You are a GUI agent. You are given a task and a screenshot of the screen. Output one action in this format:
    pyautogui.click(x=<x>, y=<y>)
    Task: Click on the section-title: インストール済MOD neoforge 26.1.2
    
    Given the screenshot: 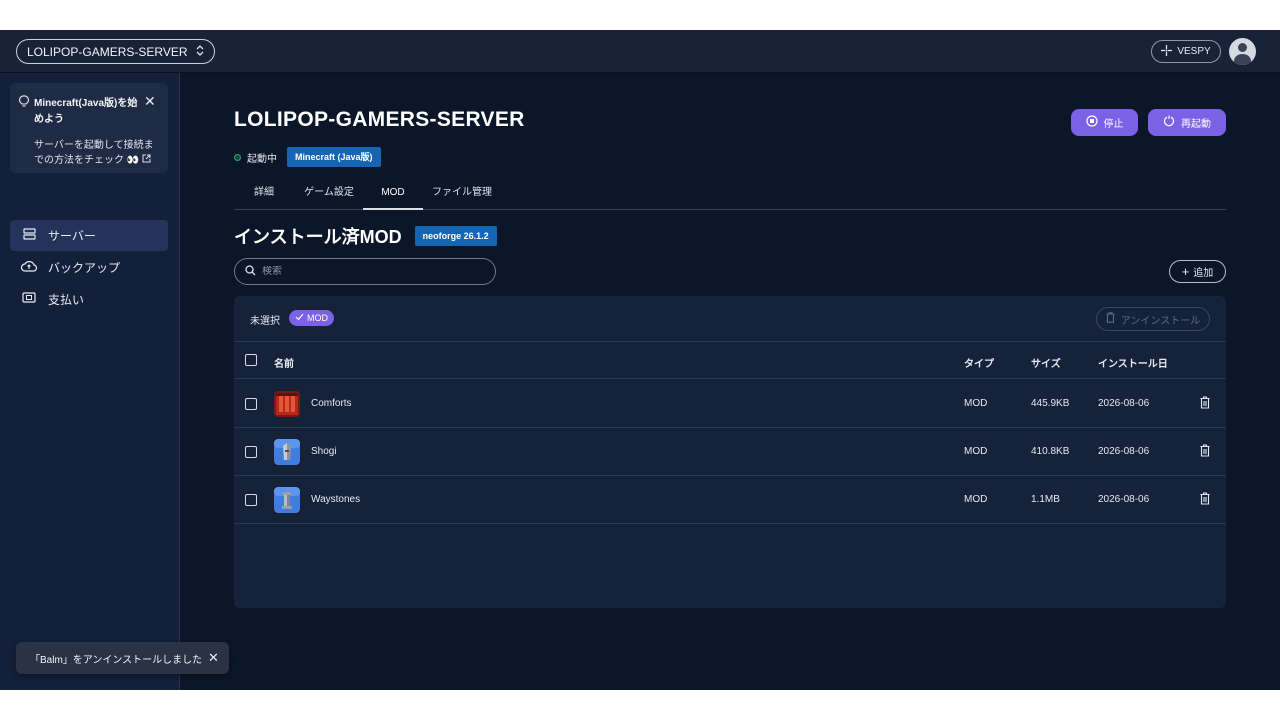 What is the action you would take?
    pyautogui.click(x=365, y=236)
    